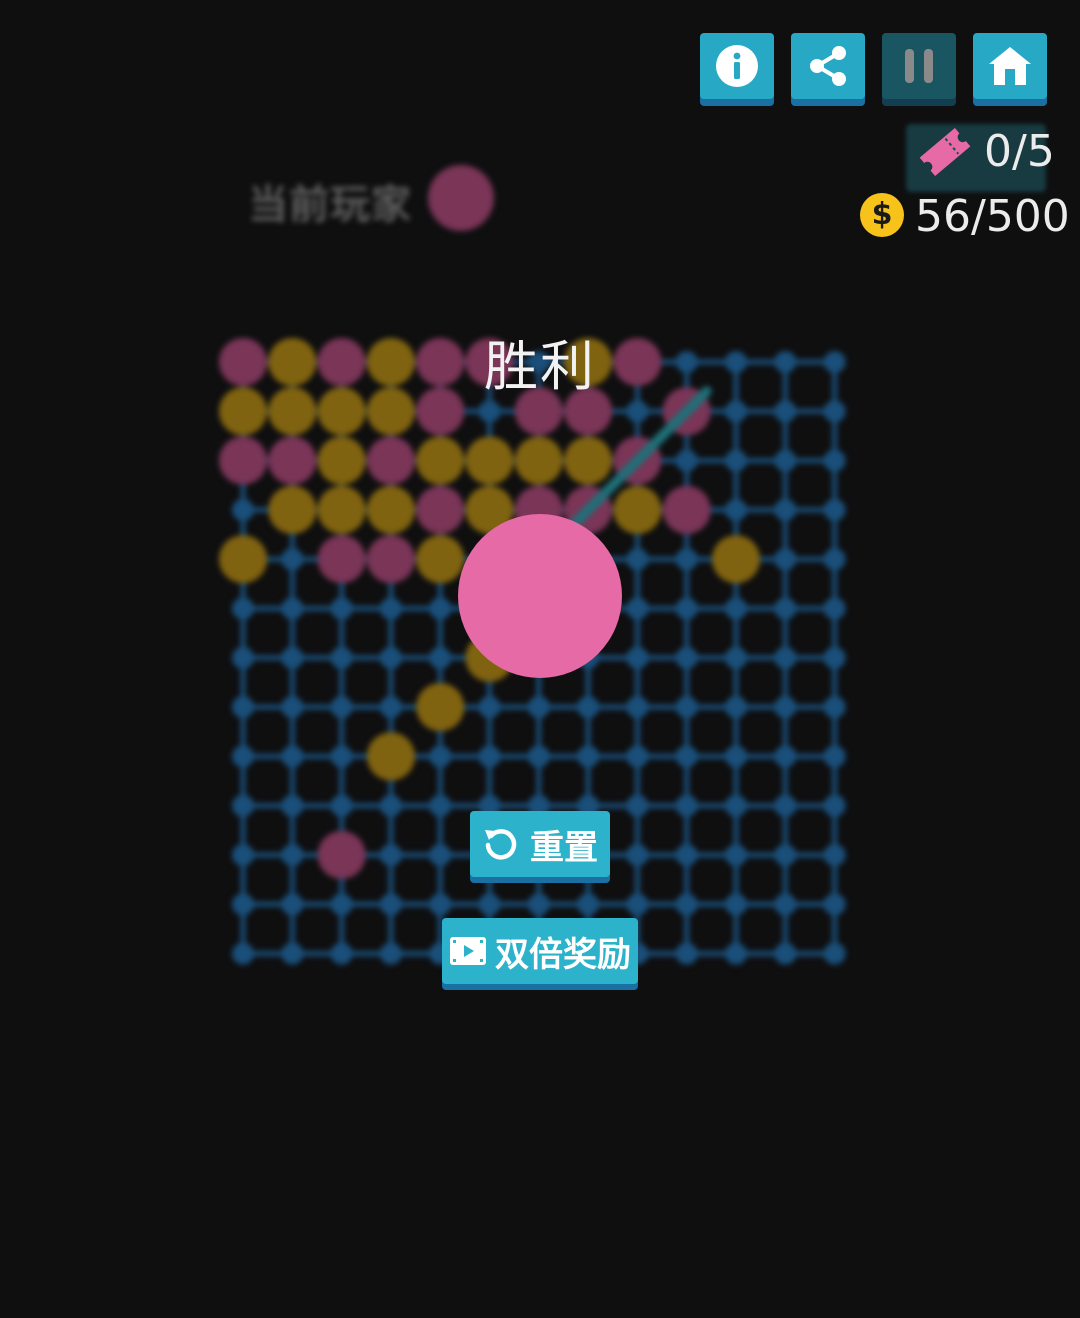 The width and height of the screenshot is (1080, 1318). Describe the element at coordinates (563, 954) in the screenshot. I see `double-reward-label: 双倍奖励` at that location.